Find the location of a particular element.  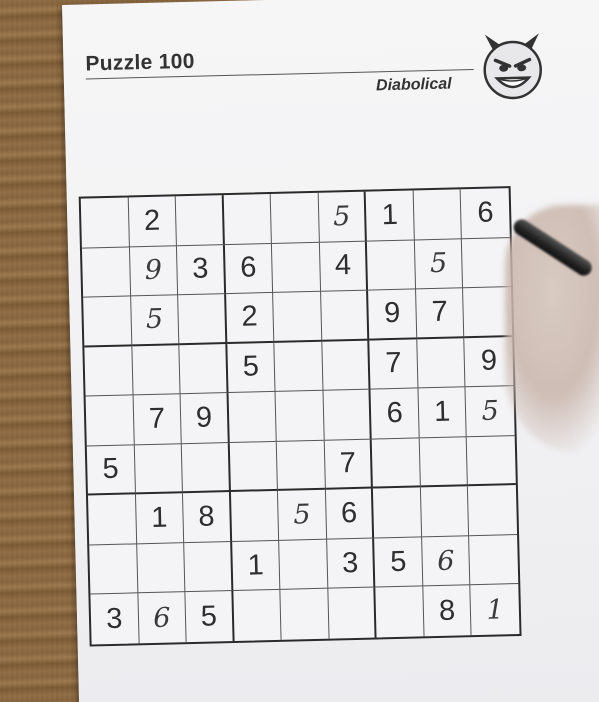

sudoku-cell-r5c3: 9 is located at coordinates (205, 418).